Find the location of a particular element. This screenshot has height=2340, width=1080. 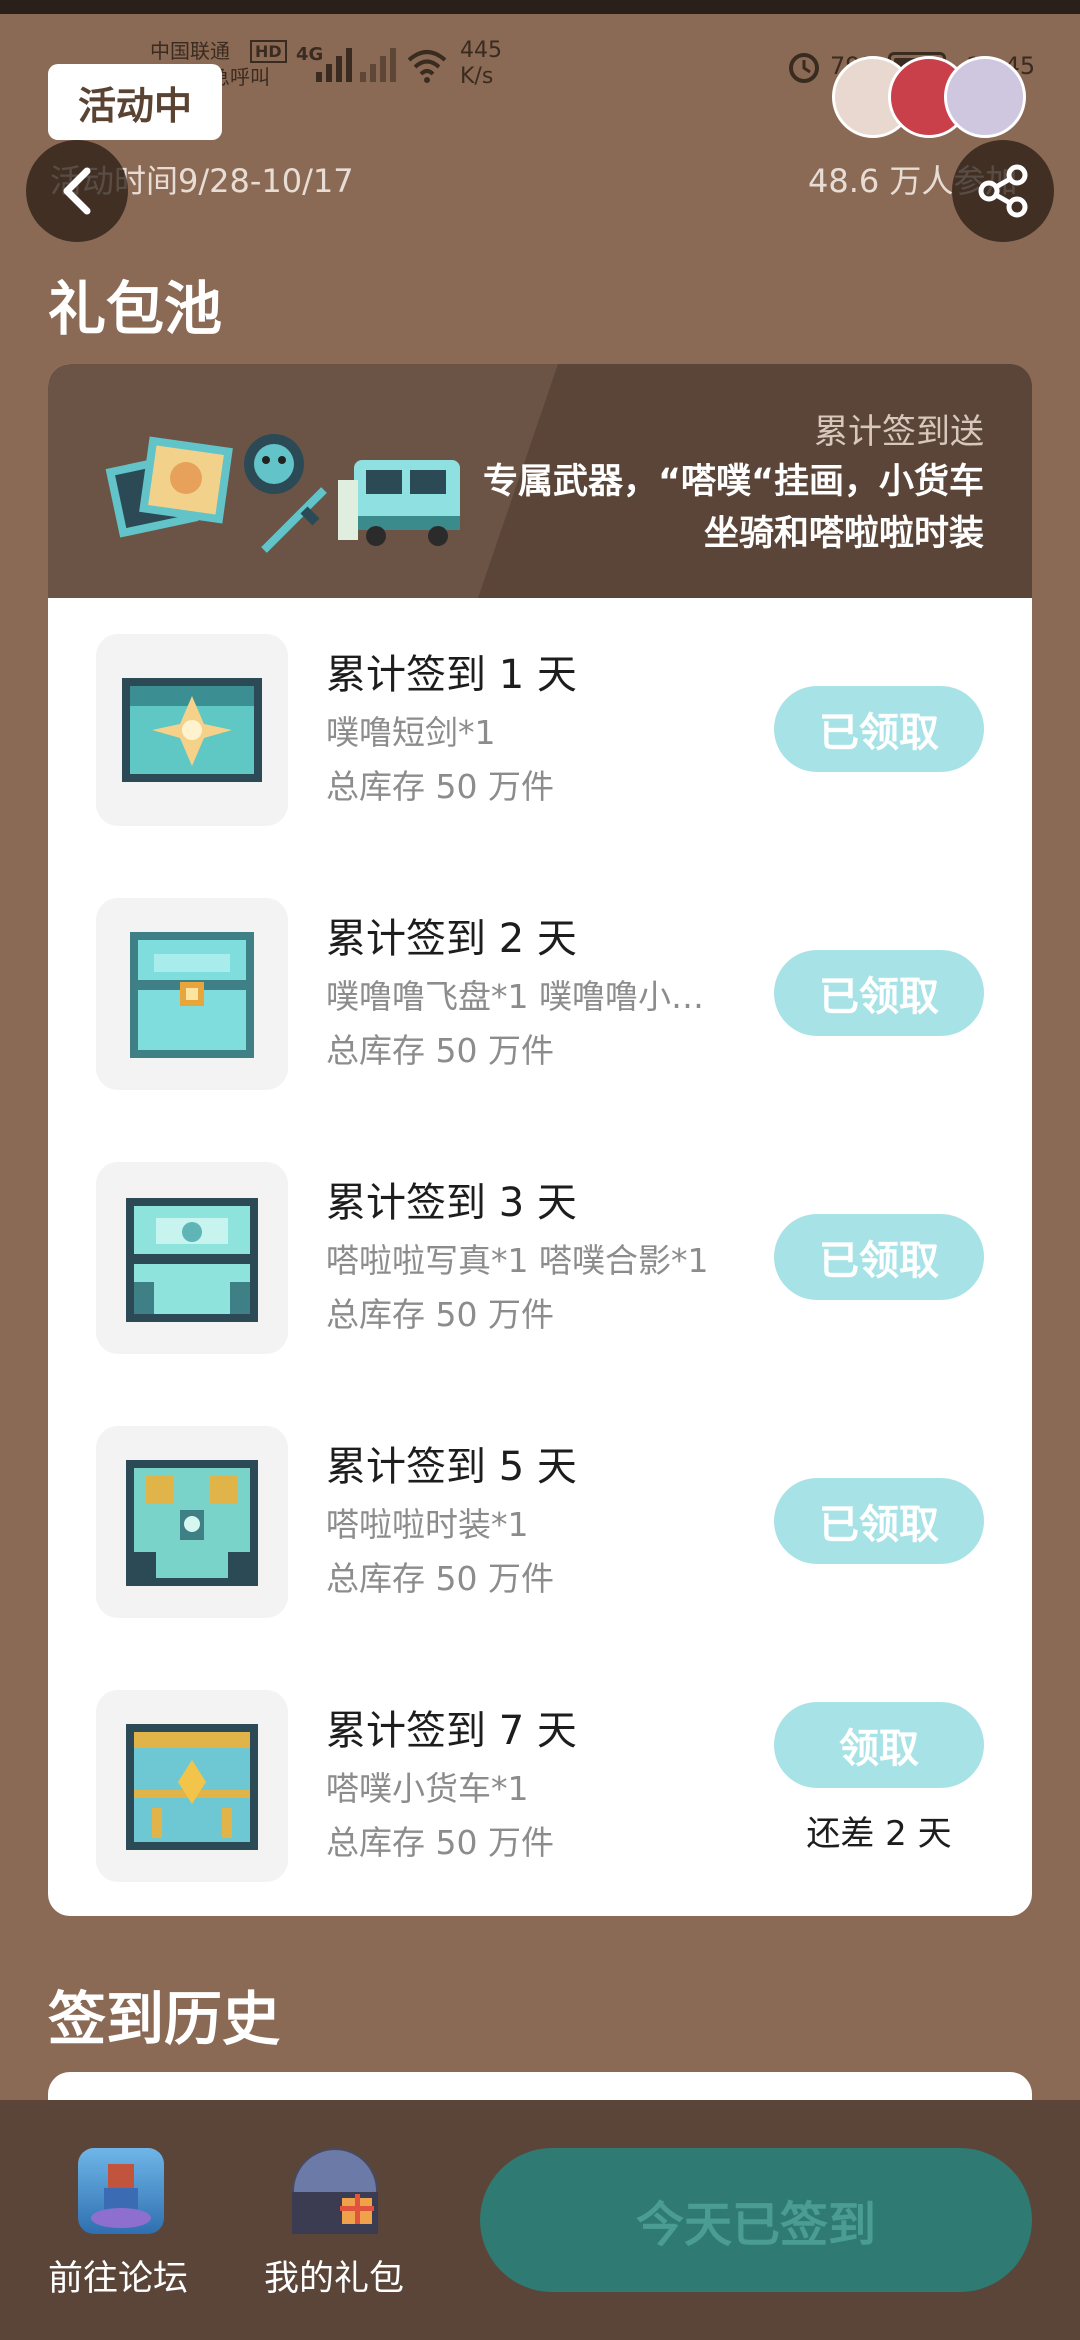

gift-icon is located at coordinates (335, 2191).